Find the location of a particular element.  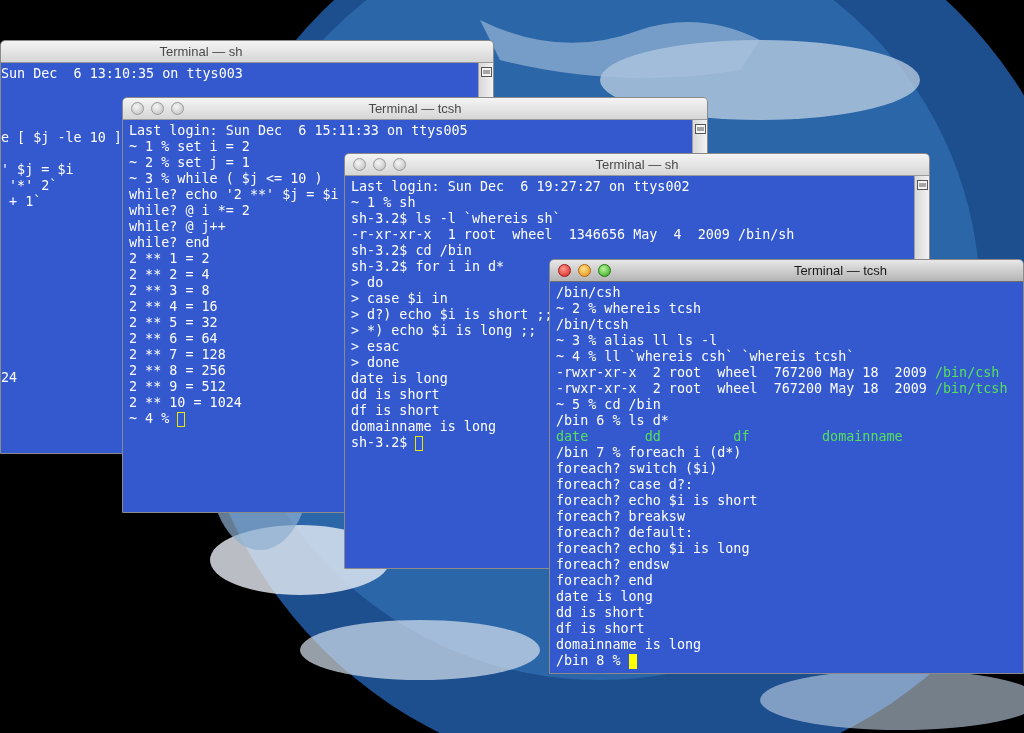

terminal-line: date dd df domainname is located at coordinates (729, 437).